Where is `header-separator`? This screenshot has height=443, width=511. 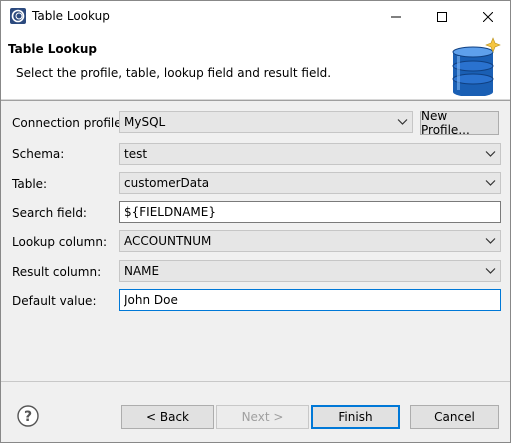 header-separator is located at coordinates (255, 100).